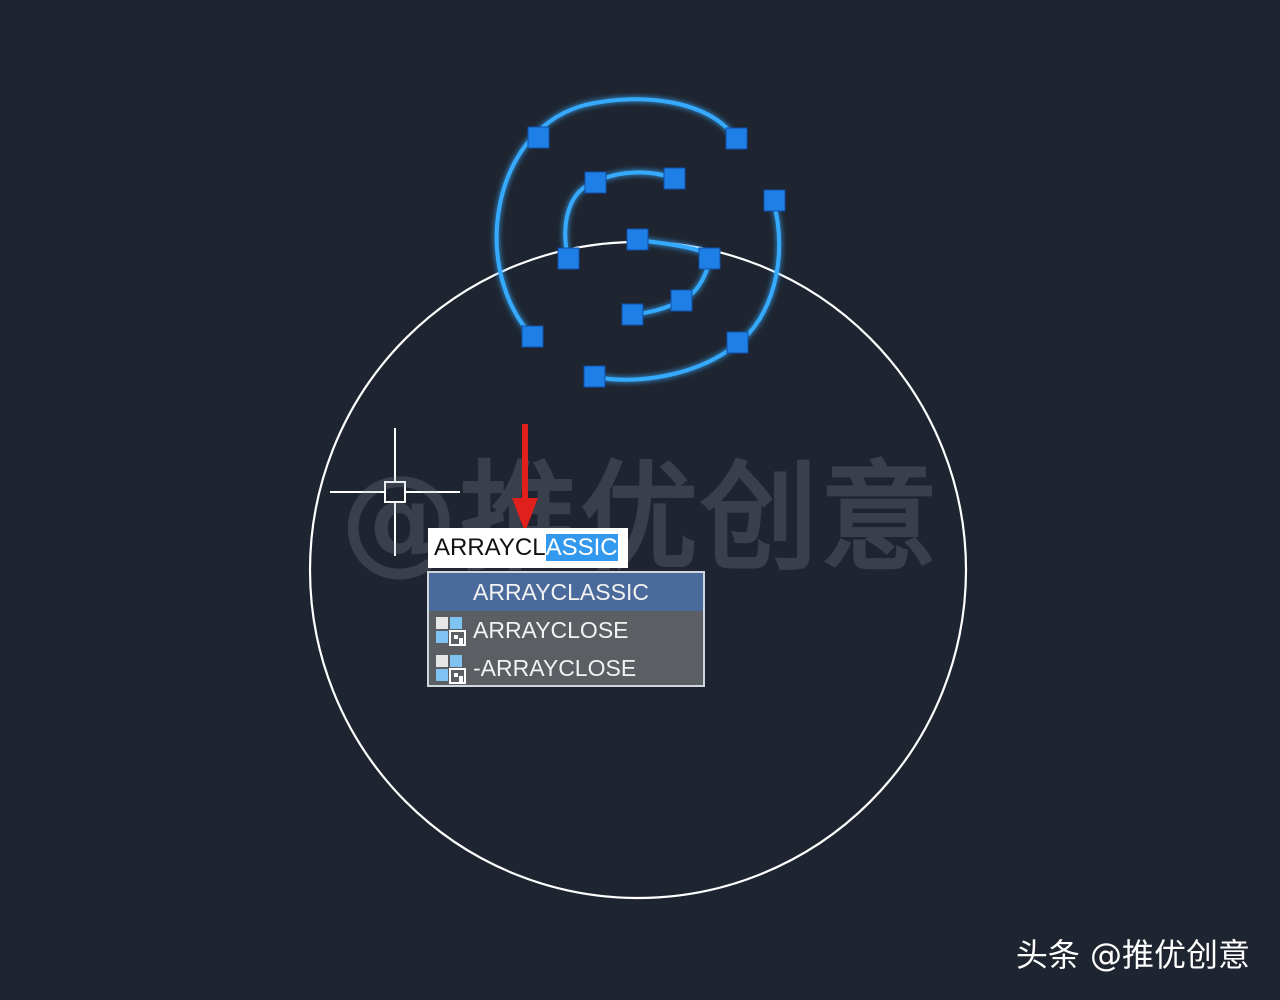 This screenshot has width=1280, height=1000. What do you see at coordinates (581, 547) in the screenshot?
I see `command-suggested-completion: ASSIC` at bounding box center [581, 547].